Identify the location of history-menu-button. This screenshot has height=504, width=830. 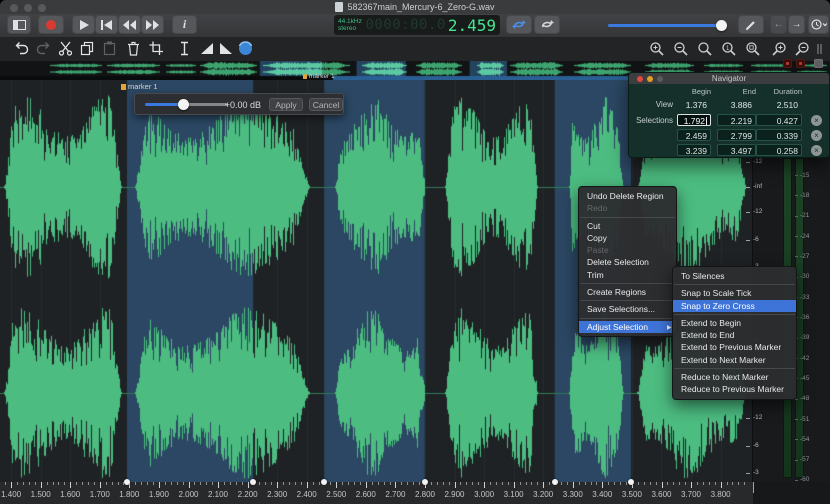
(818, 24).